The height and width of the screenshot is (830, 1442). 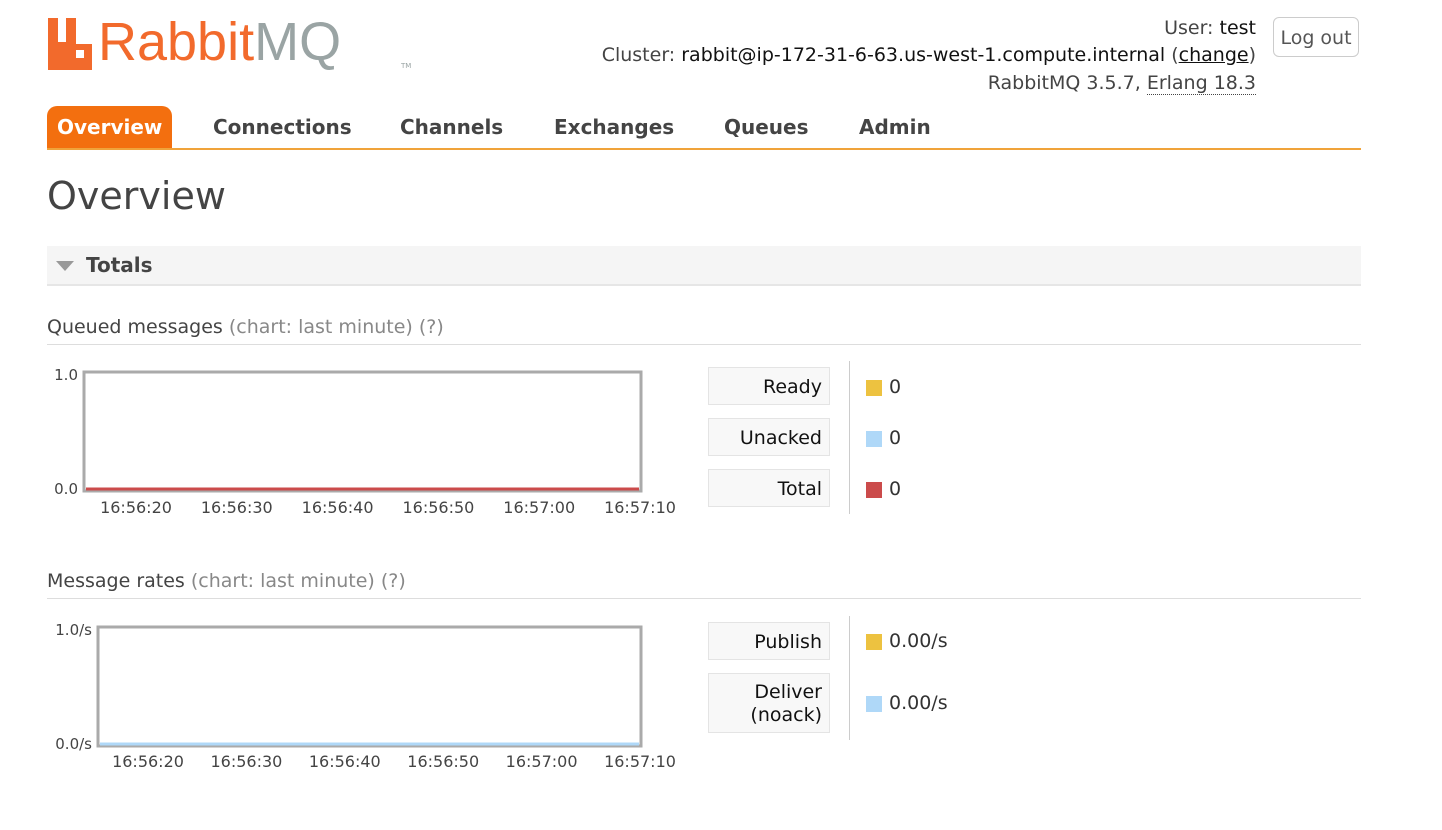 What do you see at coordinates (451, 127) in the screenshot?
I see `tab-channels: Channels` at bounding box center [451, 127].